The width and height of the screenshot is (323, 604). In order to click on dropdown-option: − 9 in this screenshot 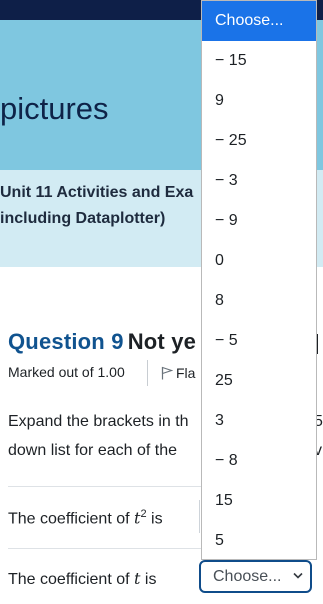, I will do `click(259, 221)`.